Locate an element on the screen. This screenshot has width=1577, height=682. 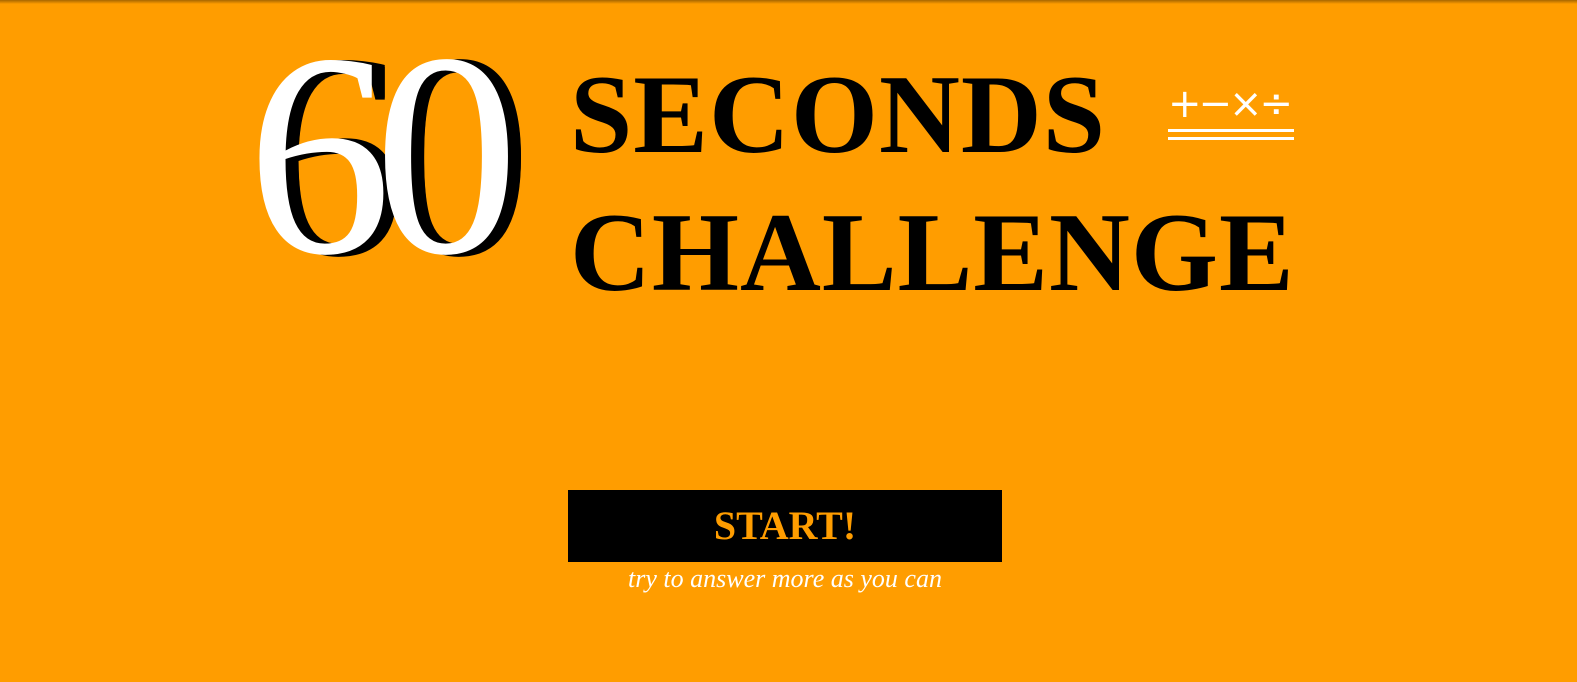
math-operators-icon: +−×÷ is located at coordinates (1231, 112).